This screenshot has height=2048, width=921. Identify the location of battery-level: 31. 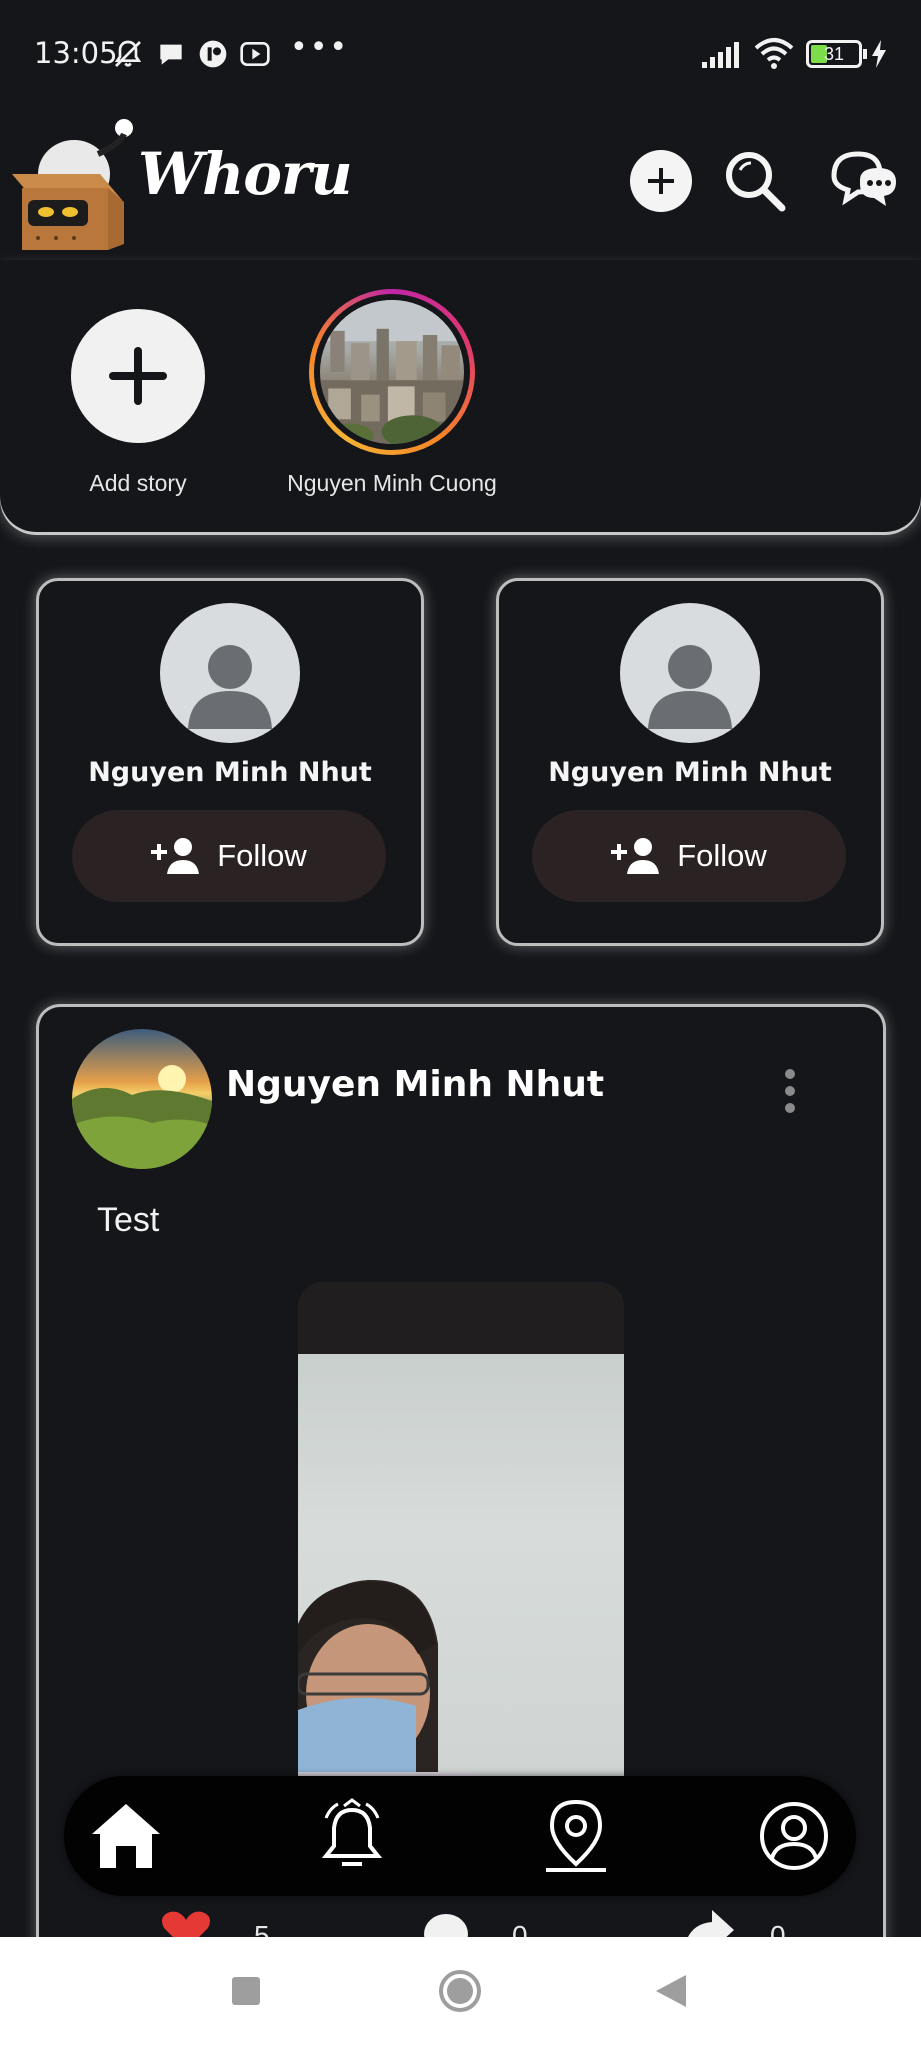
(834, 54).